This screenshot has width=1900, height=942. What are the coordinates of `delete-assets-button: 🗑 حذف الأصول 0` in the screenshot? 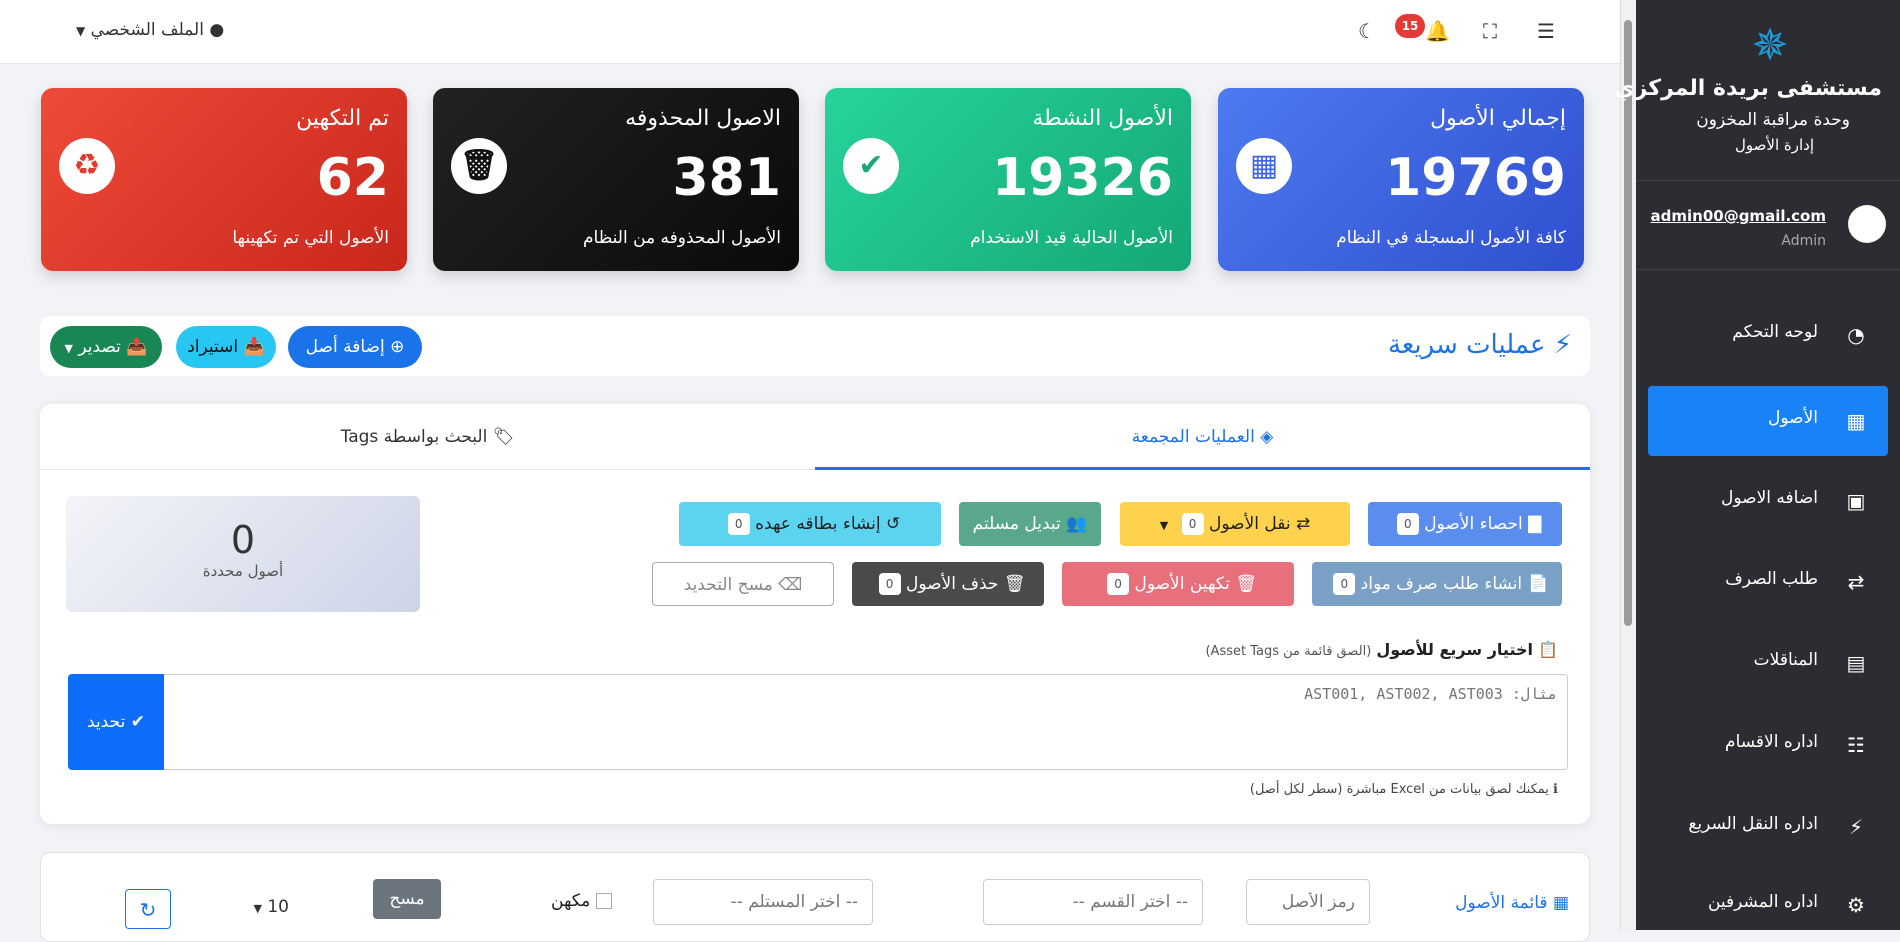 It's located at (948, 584).